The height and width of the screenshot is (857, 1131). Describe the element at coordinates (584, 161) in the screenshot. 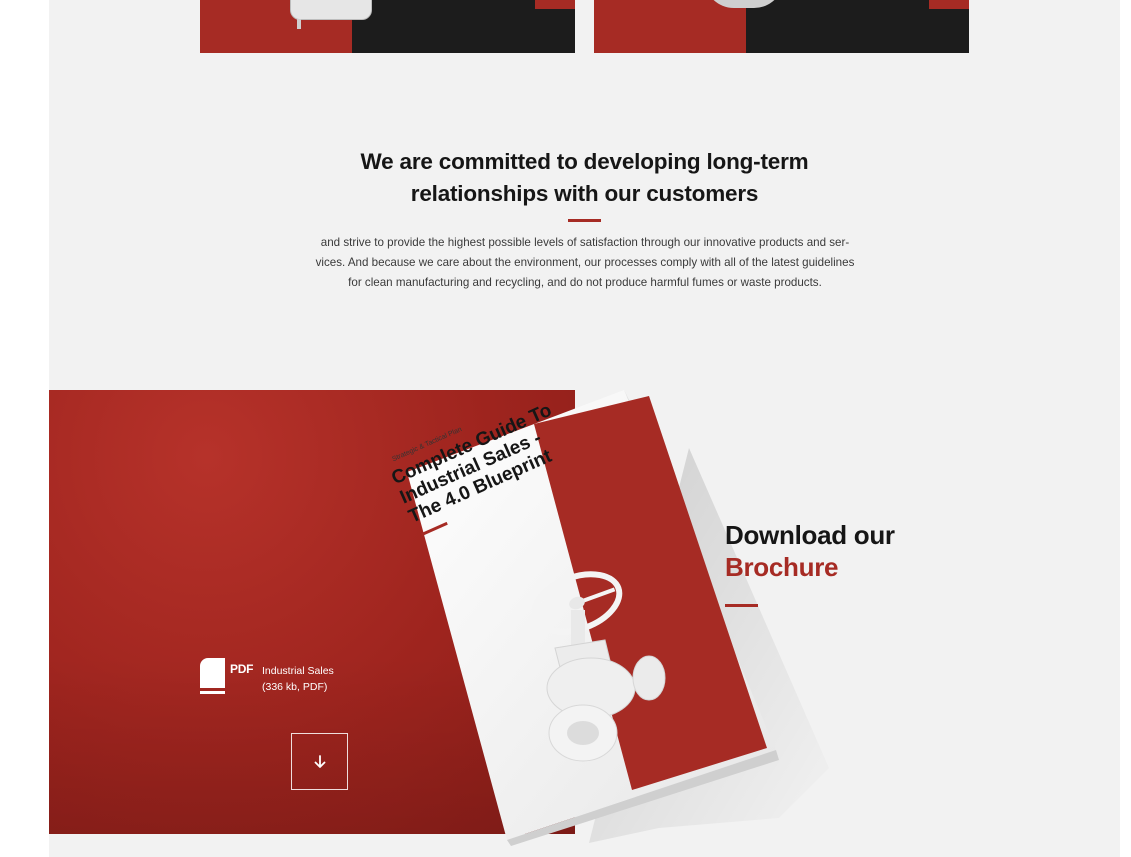

I see `commitment-heading-line-1: We are committed to developing long-term` at that location.